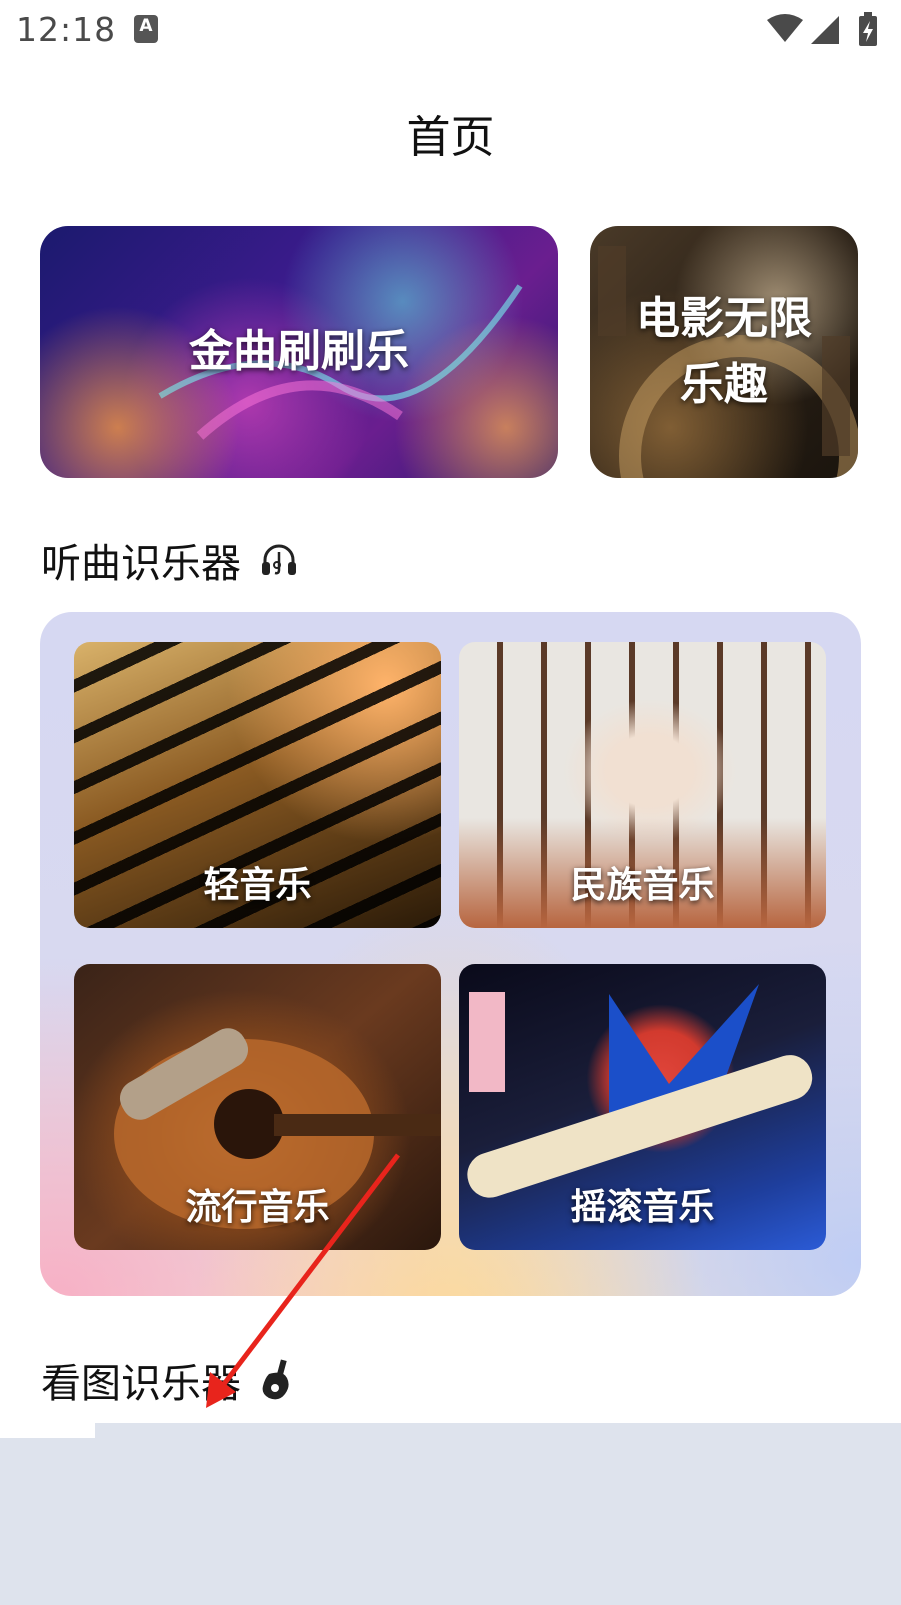 This screenshot has height=1605, width=901. I want to click on status-icons, so click(827, 30).